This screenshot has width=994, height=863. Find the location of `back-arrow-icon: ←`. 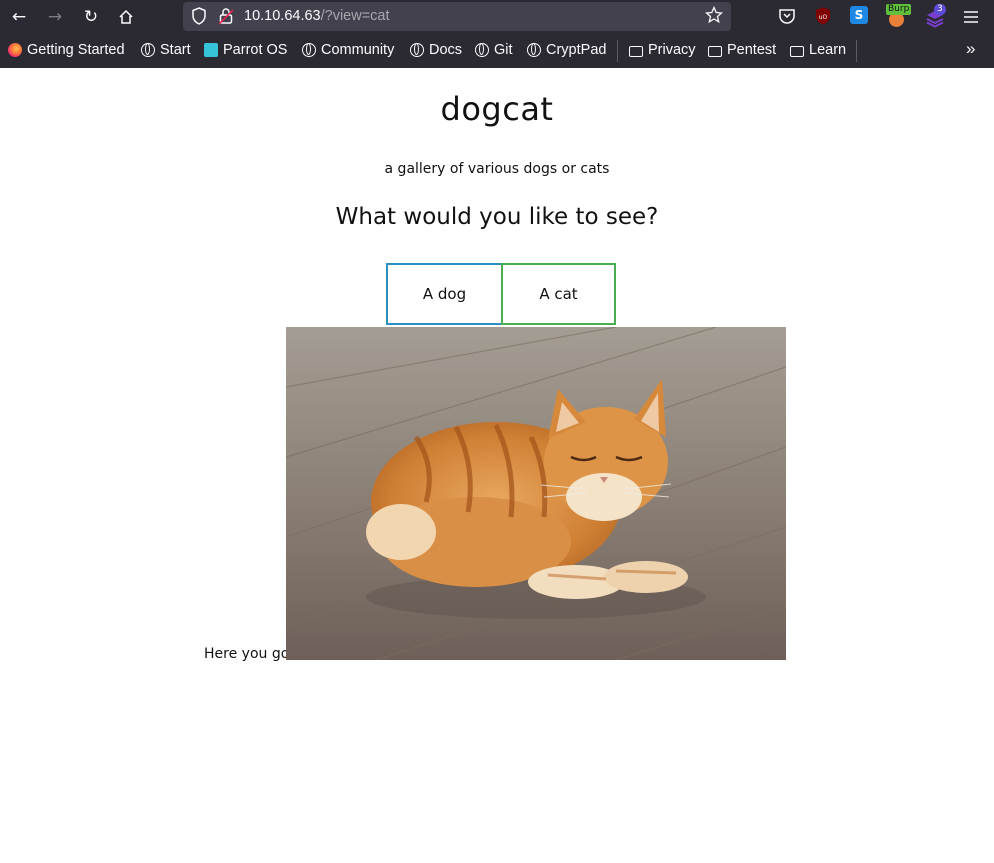

back-arrow-icon: ← is located at coordinates (19, 17).